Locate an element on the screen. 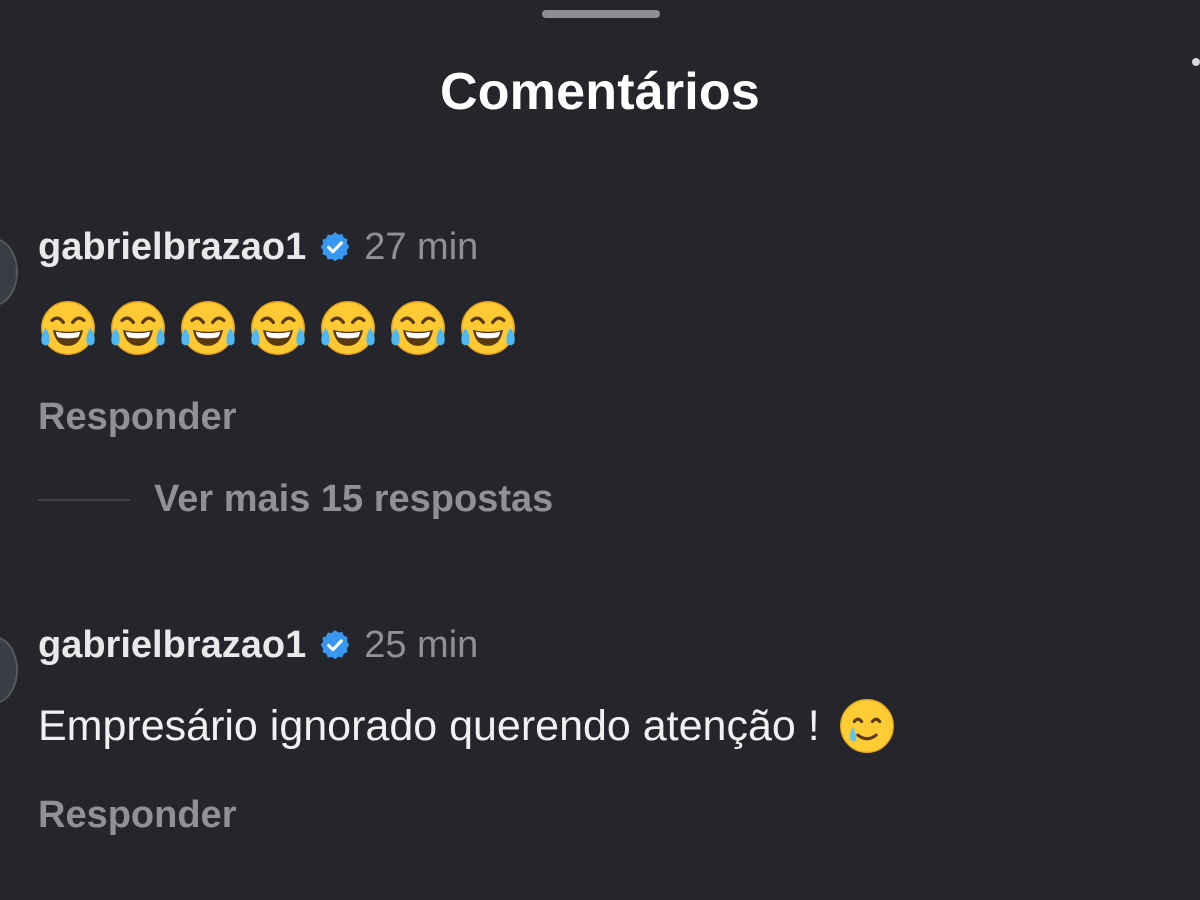 This screenshot has width=1200, height=900. comment-header: gabrielbrazao1 25 min is located at coordinates (619, 645).